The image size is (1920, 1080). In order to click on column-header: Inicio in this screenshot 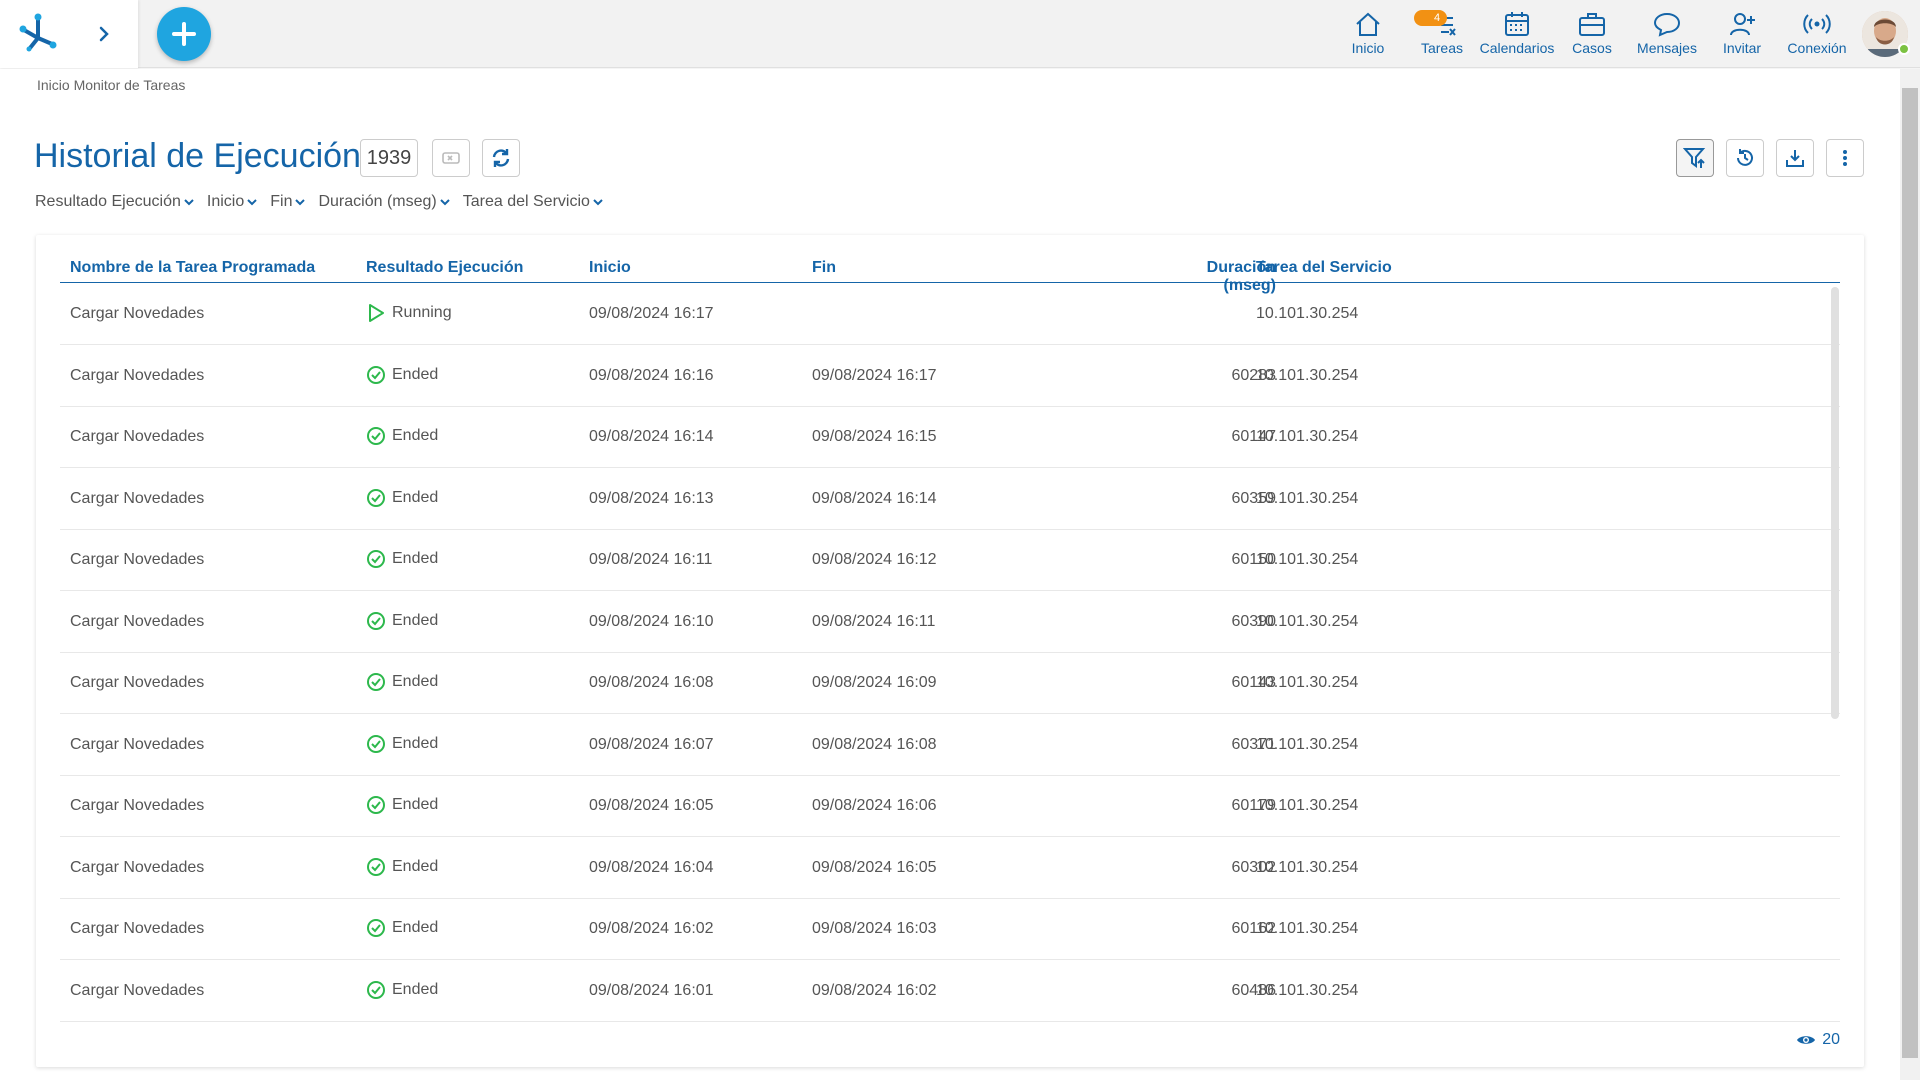, I will do `click(610, 268)`.